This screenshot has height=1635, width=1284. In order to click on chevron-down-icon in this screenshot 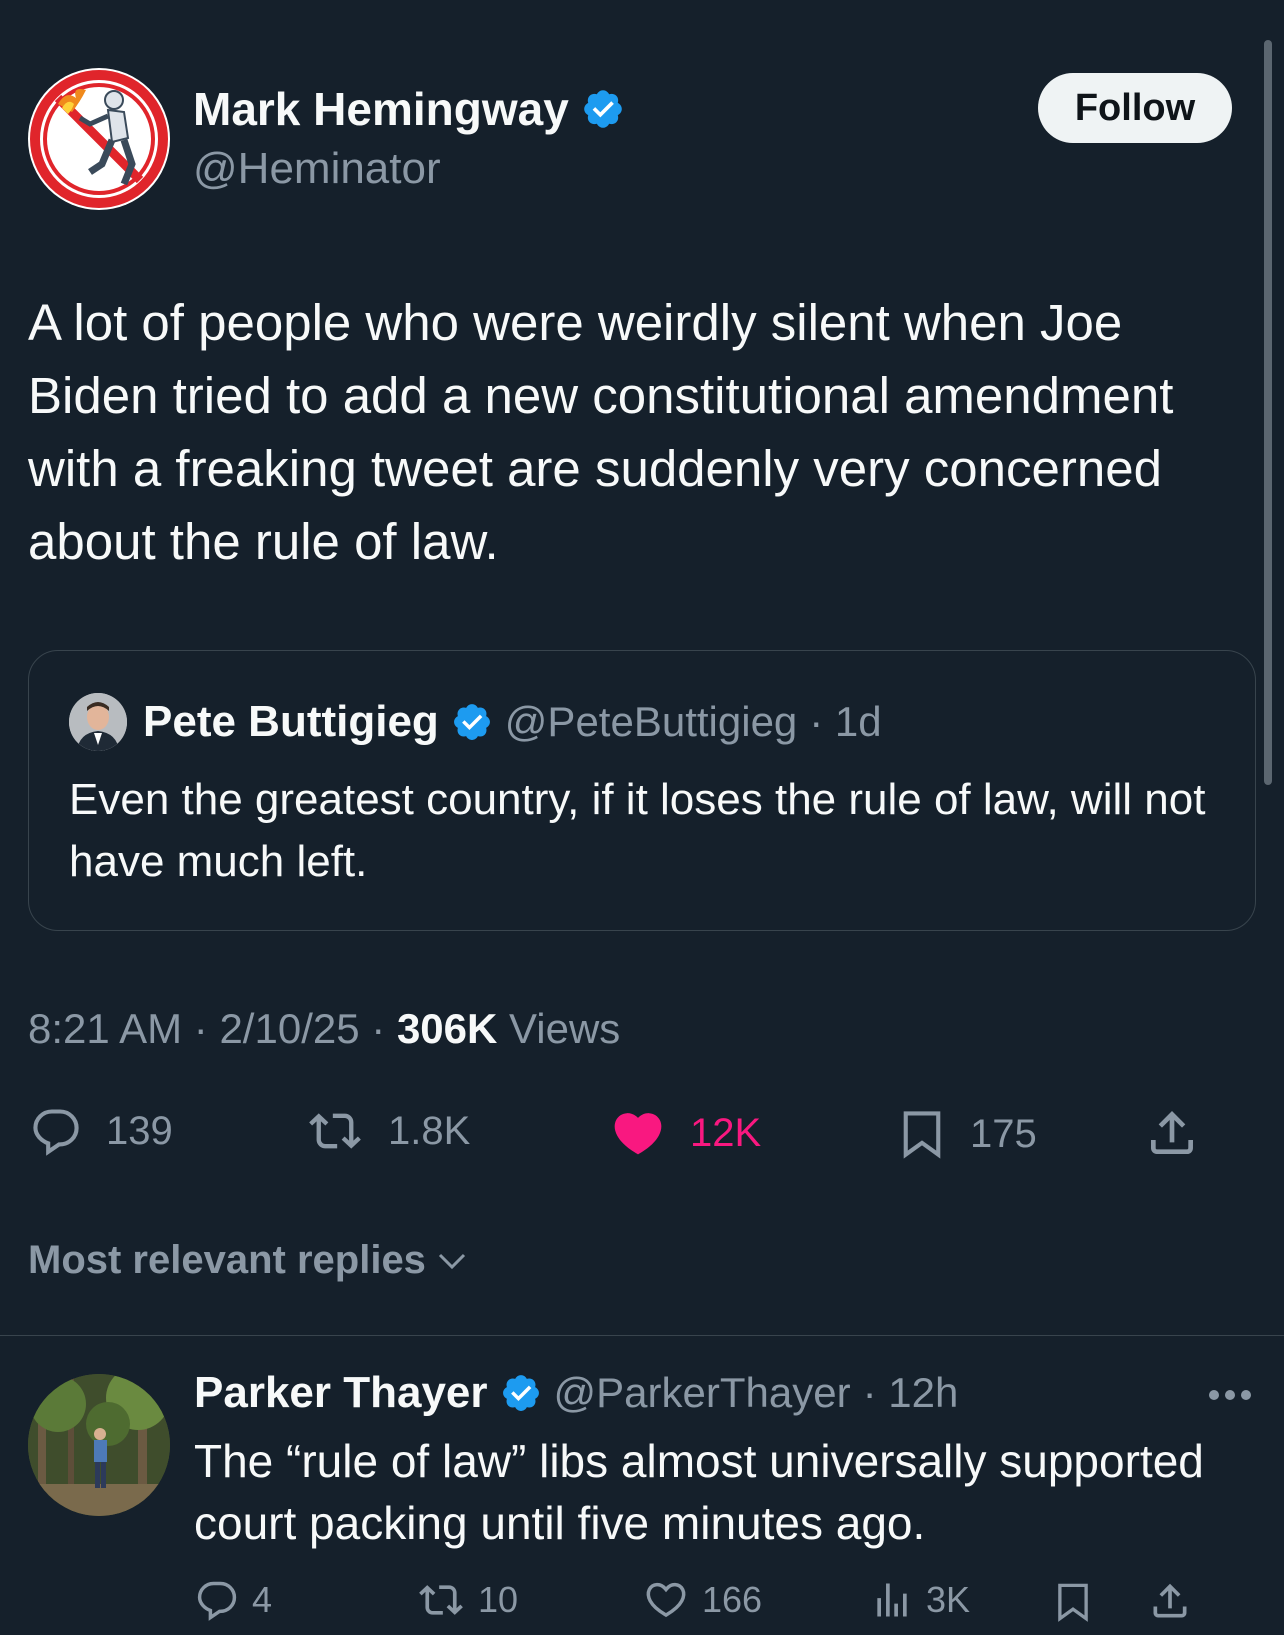, I will do `click(451, 1261)`.